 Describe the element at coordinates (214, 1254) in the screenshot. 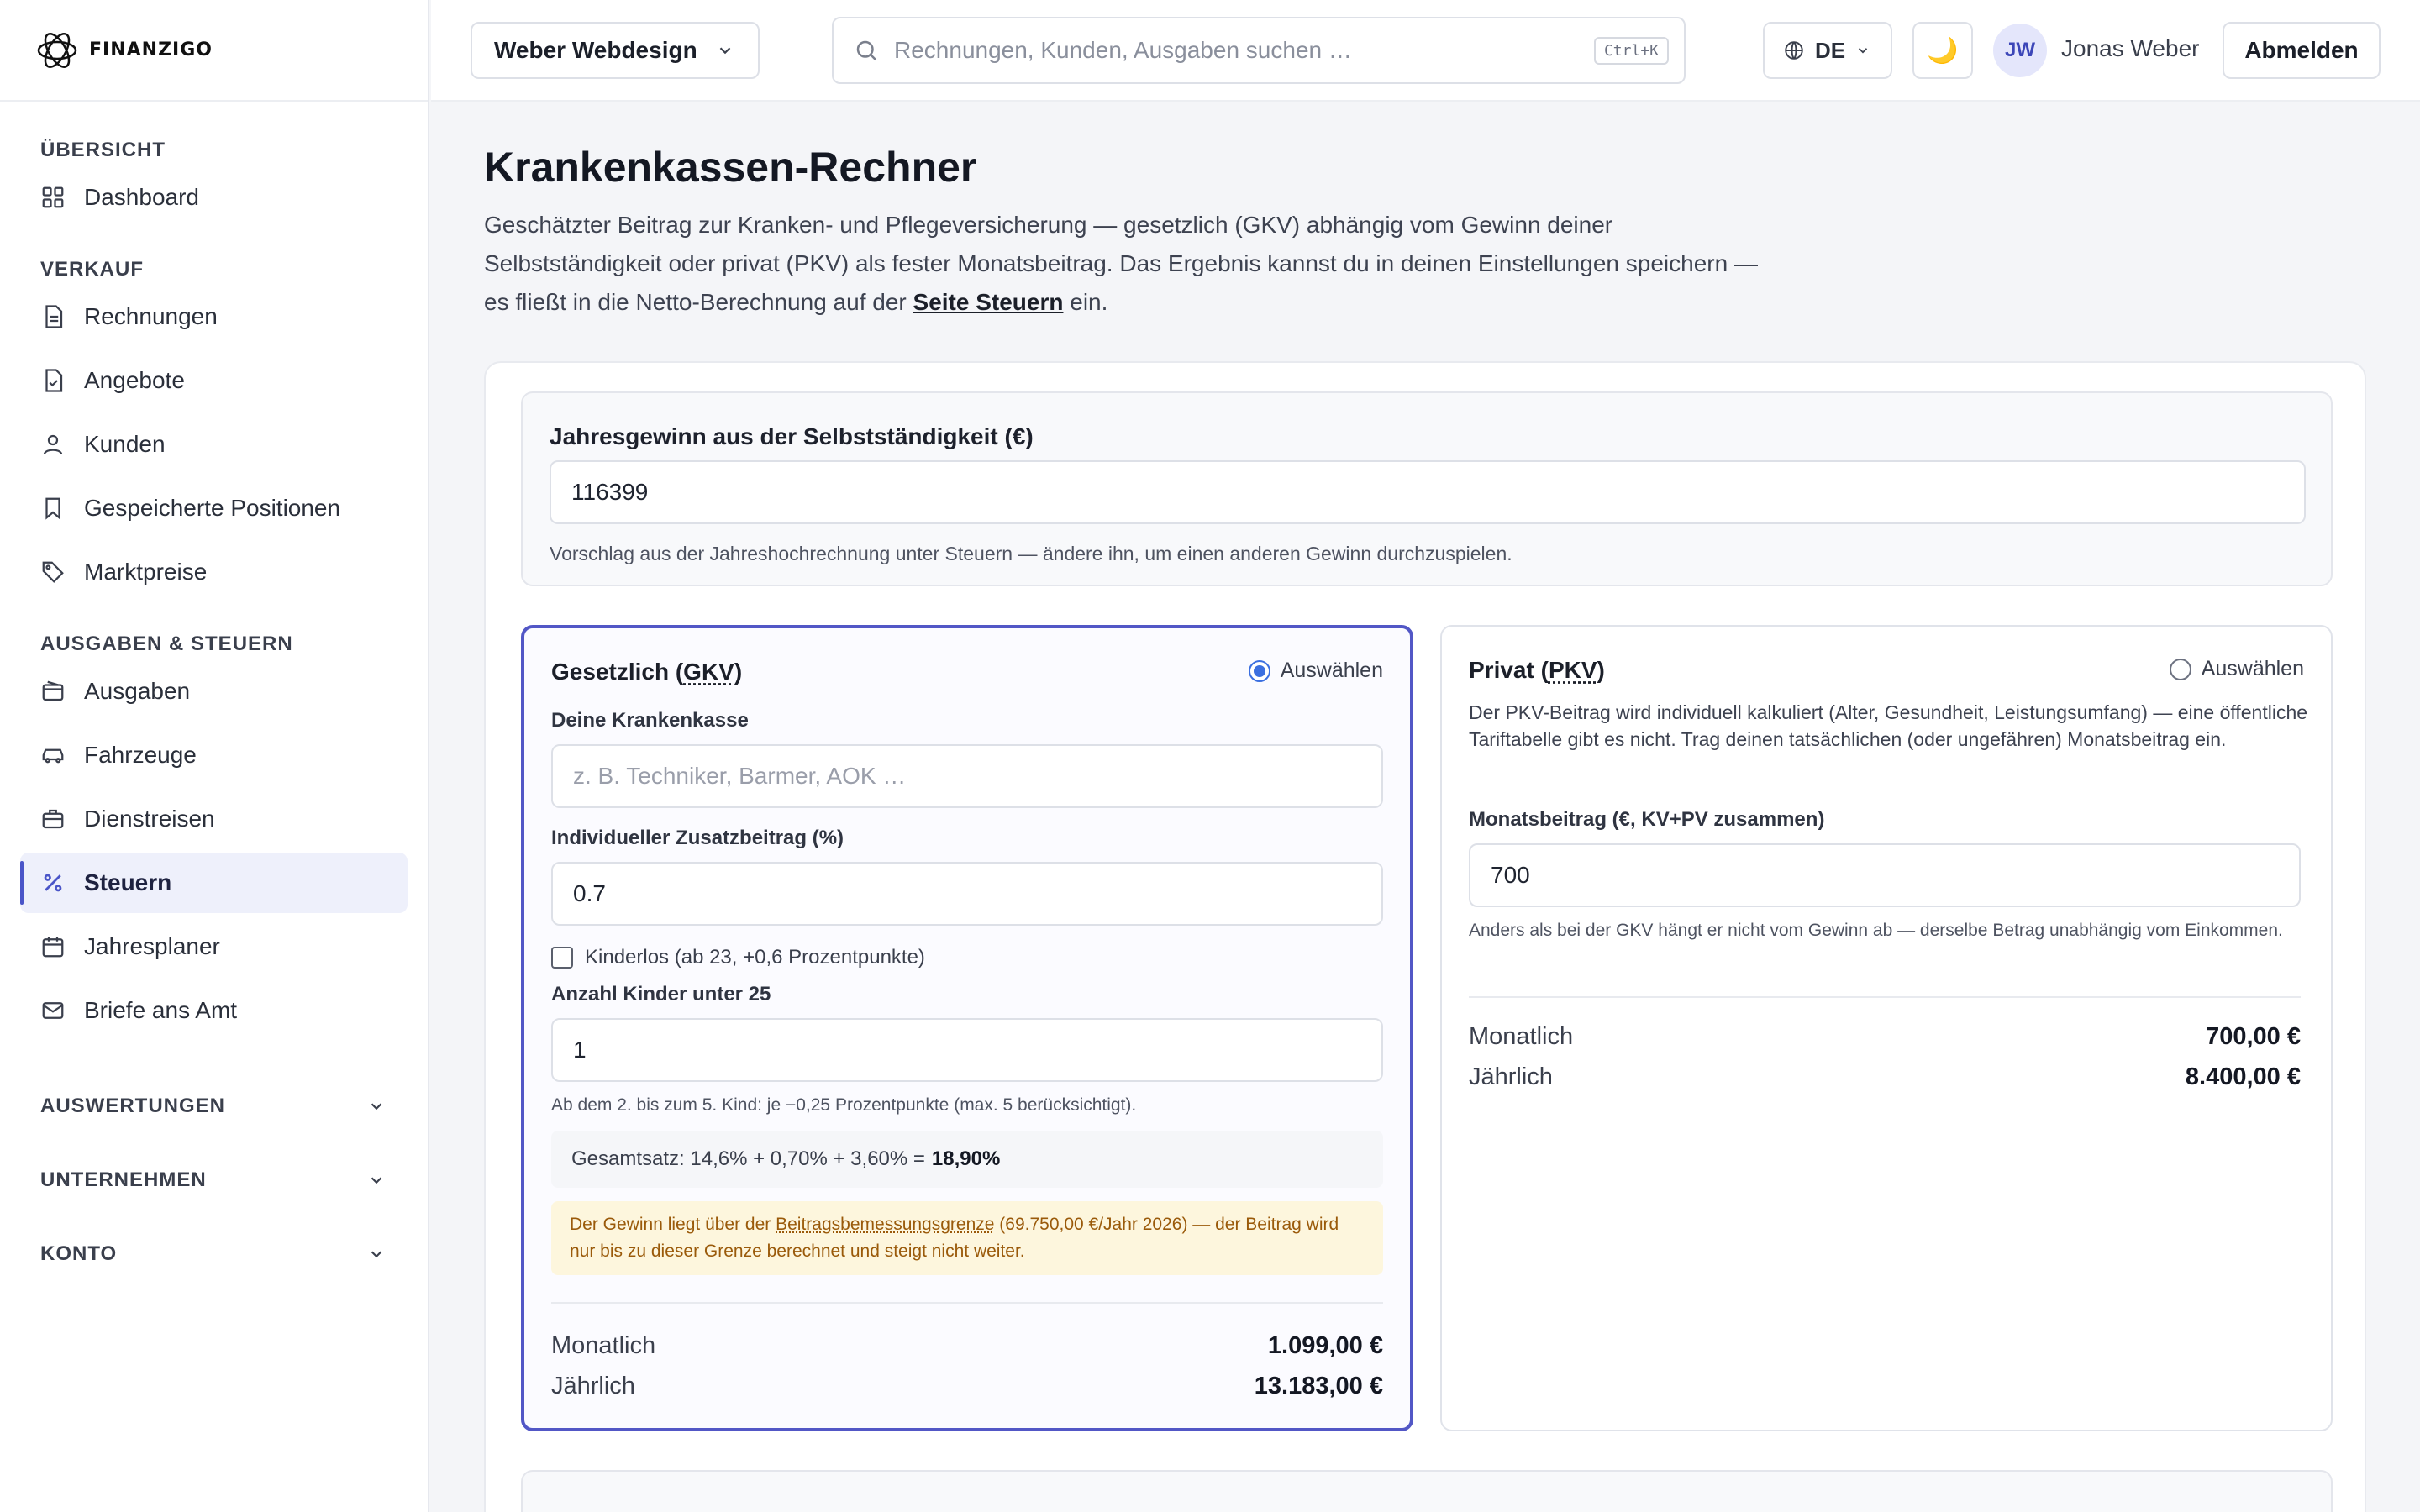

I see `nav-group-konto: KONTO` at that location.